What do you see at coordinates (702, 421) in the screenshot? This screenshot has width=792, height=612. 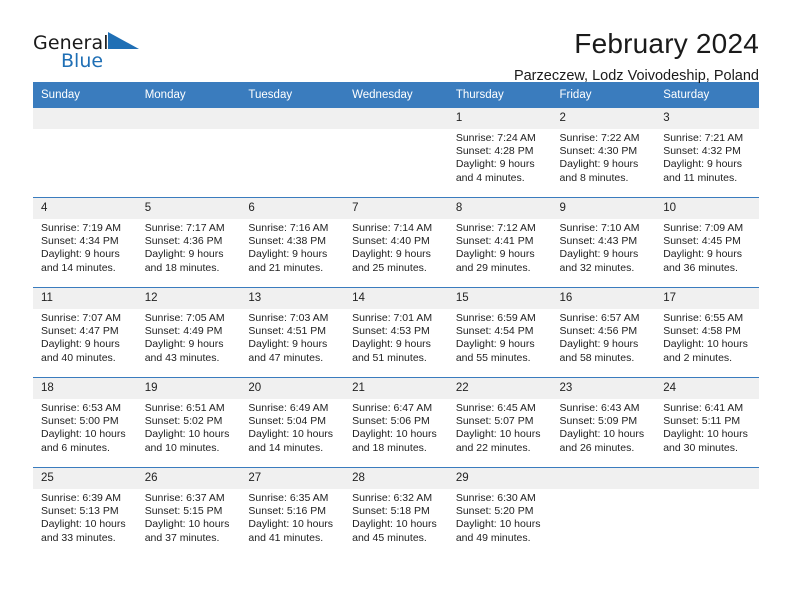 I see `sunset-time: Sunset: 5:11 PM` at bounding box center [702, 421].